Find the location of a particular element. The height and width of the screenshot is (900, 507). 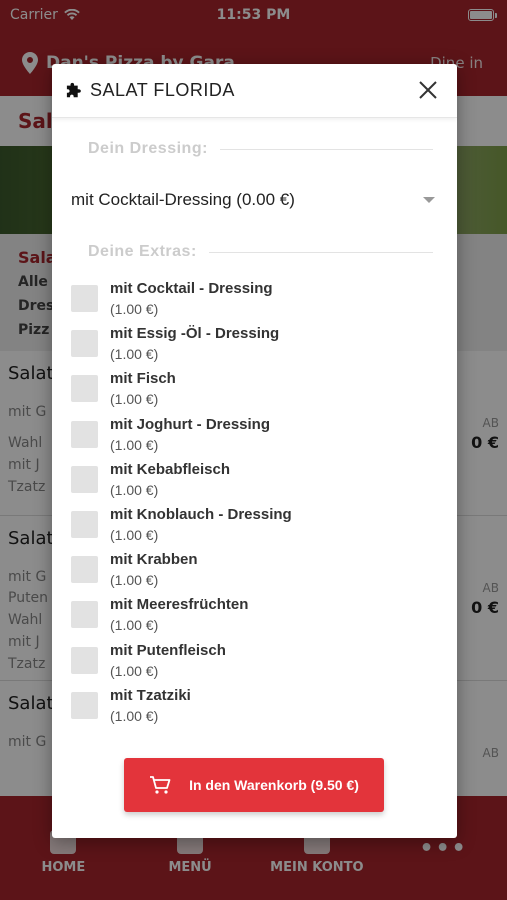

extra-option: mit Joghurt - Dressing (1.00 €) is located at coordinates (264, 437).